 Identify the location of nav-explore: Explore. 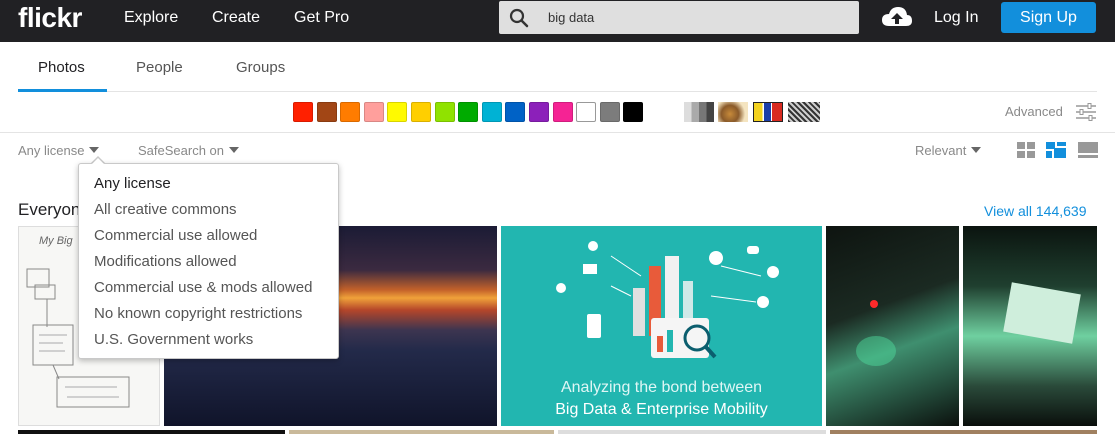
(151, 18).